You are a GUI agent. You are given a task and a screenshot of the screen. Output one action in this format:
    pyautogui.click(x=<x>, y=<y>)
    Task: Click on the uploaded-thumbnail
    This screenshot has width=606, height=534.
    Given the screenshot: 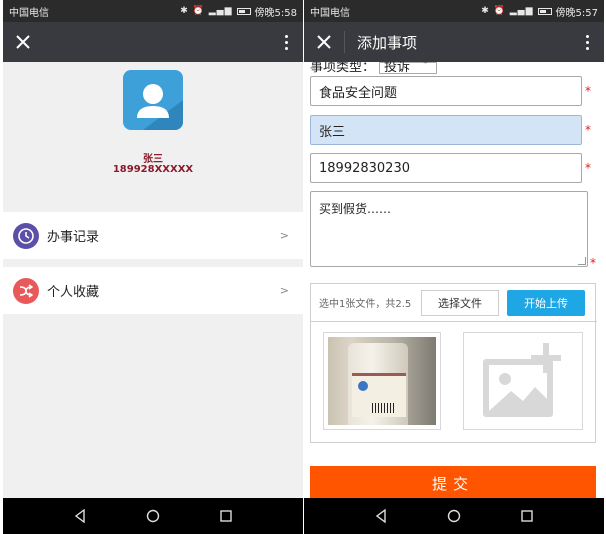 What is the action you would take?
    pyautogui.click(x=382, y=381)
    